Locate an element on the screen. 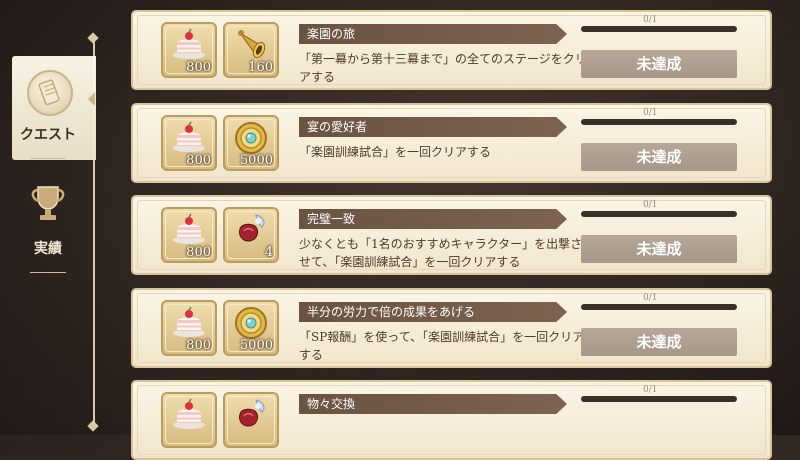 This screenshot has height=460, width=800. quest-card: 800 5000 宴の愛好者「楽園訓練試合」を一回クリアする 0/1 未達成 is located at coordinates (451, 143).